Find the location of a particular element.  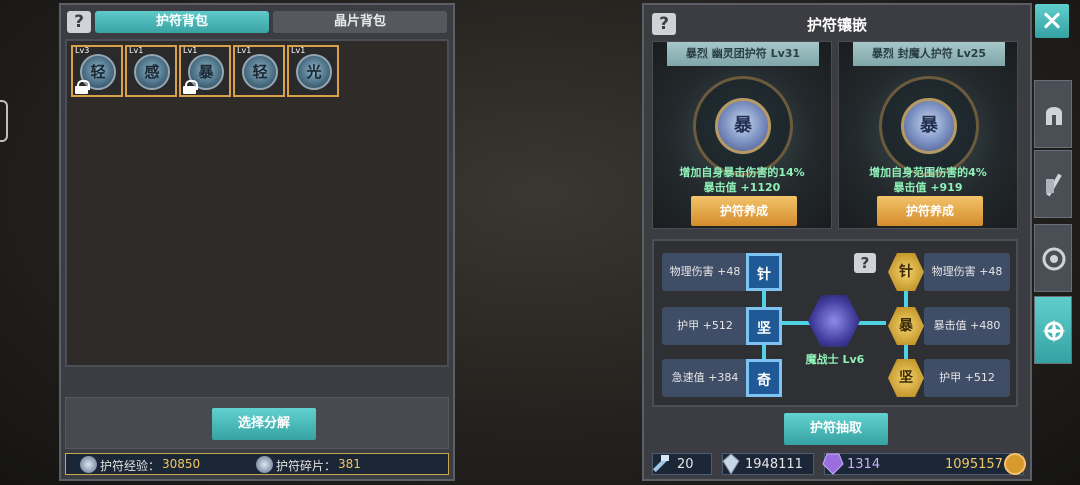

action-area: 选择分解 is located at coordinates (257, 423).